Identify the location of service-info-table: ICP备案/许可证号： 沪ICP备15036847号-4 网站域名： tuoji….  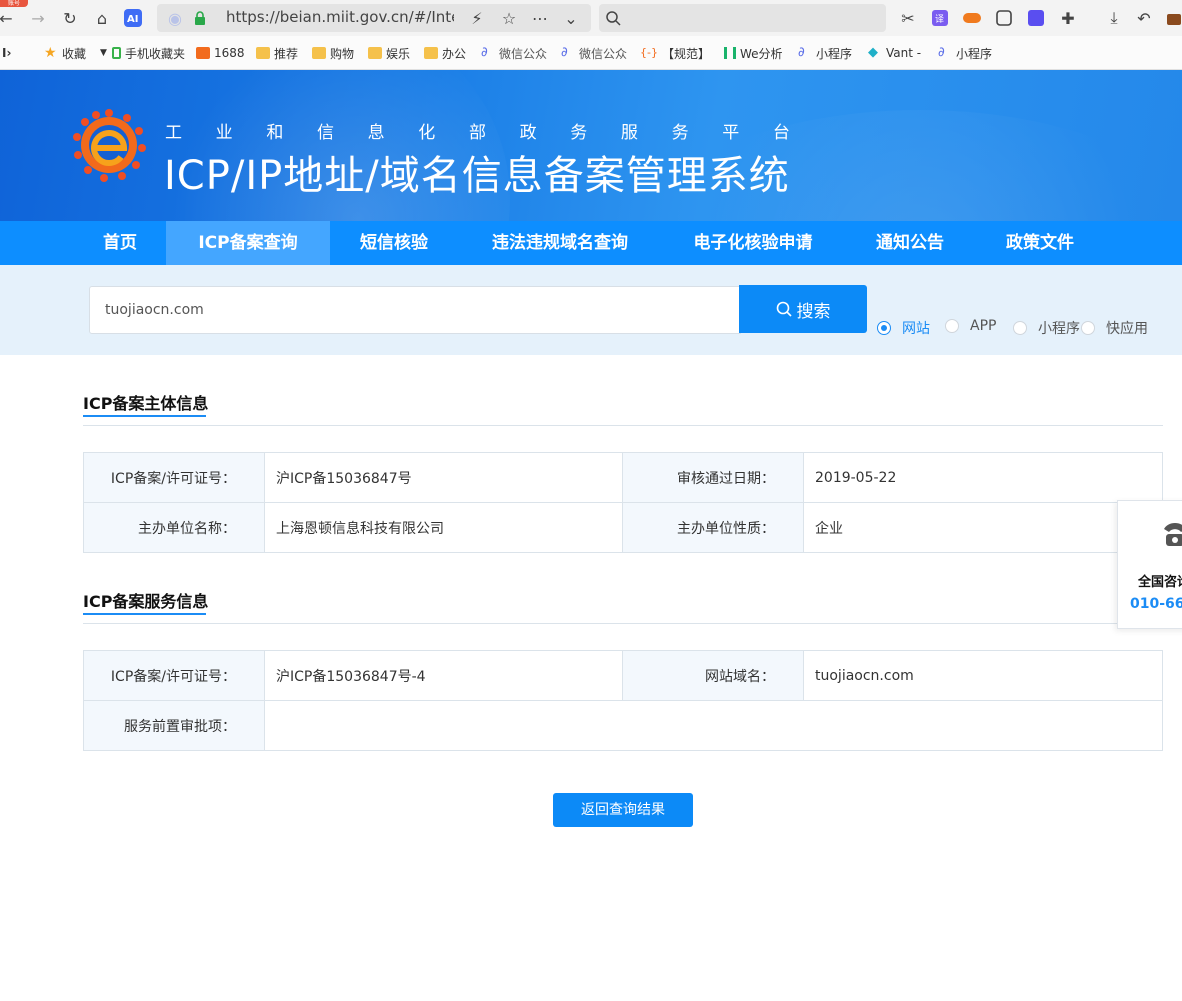
(623, 700).